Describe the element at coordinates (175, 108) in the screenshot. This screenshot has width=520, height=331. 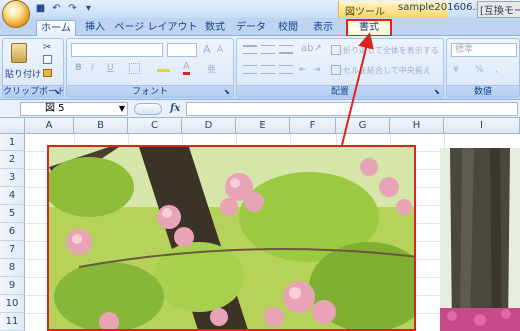
I see `insert-function-icon: fx` at that location.